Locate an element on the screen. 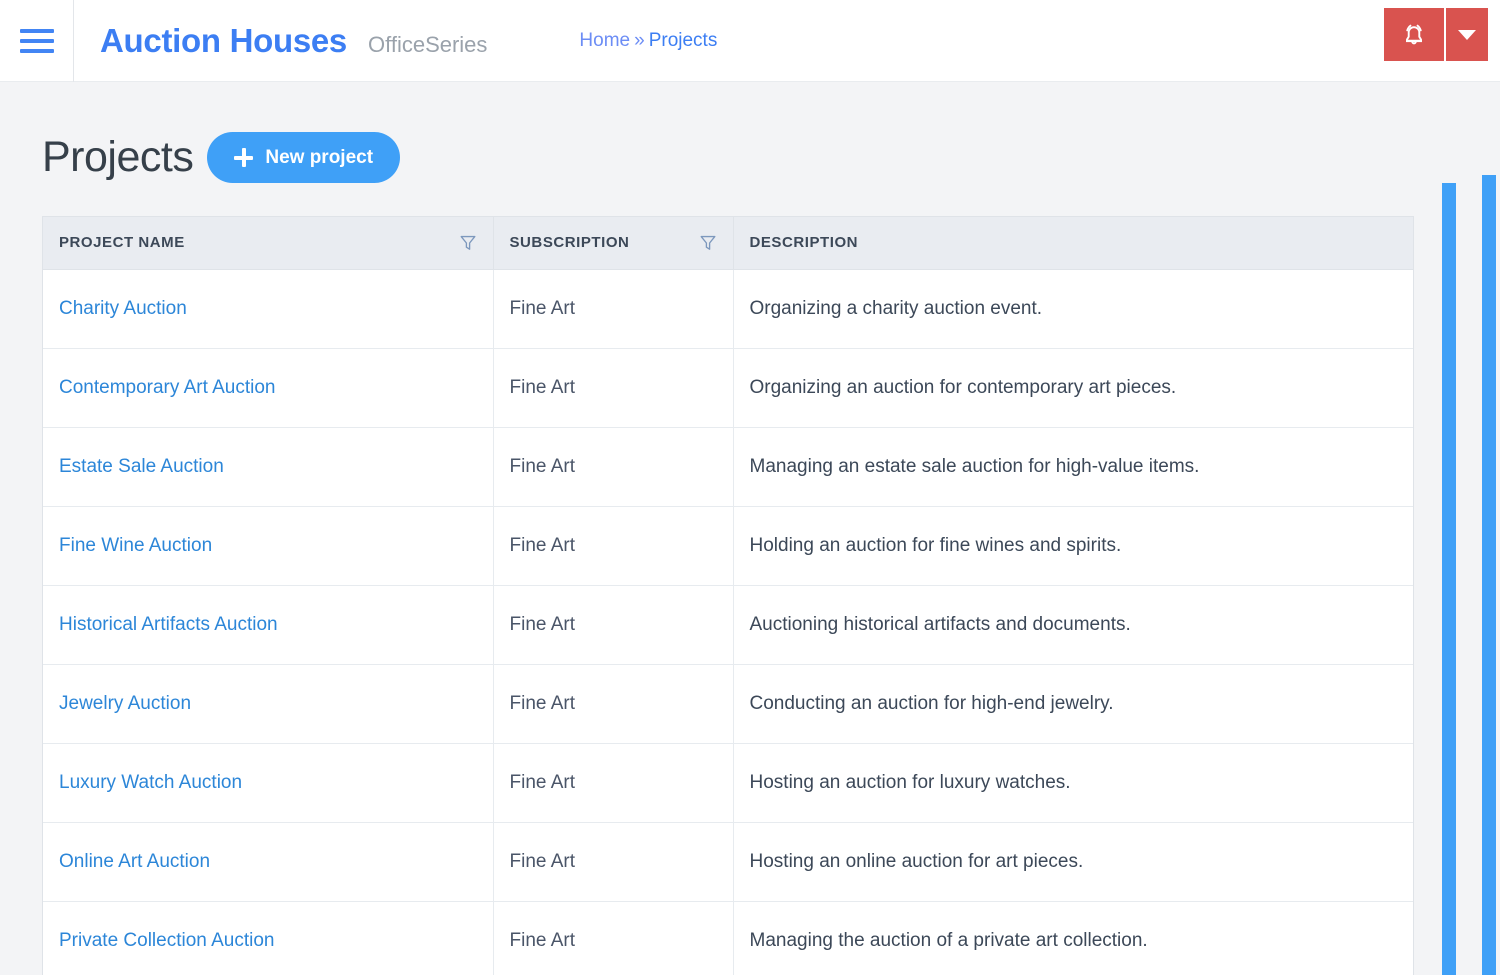  breadcrumb-item-home: Home is located at coordinates (604, 41).